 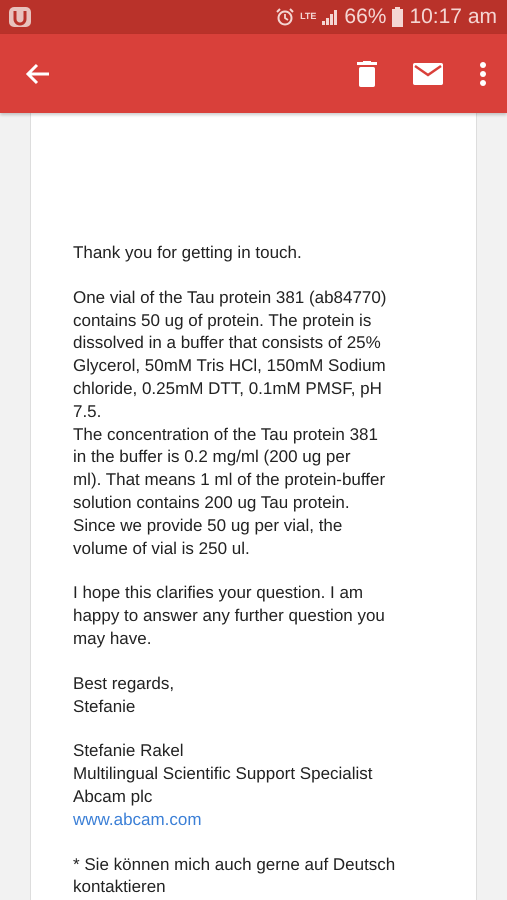 What do you see at coordinates (398, 17) in the screenshot?
I see `battery-icon` at bounding box center [398, 17].